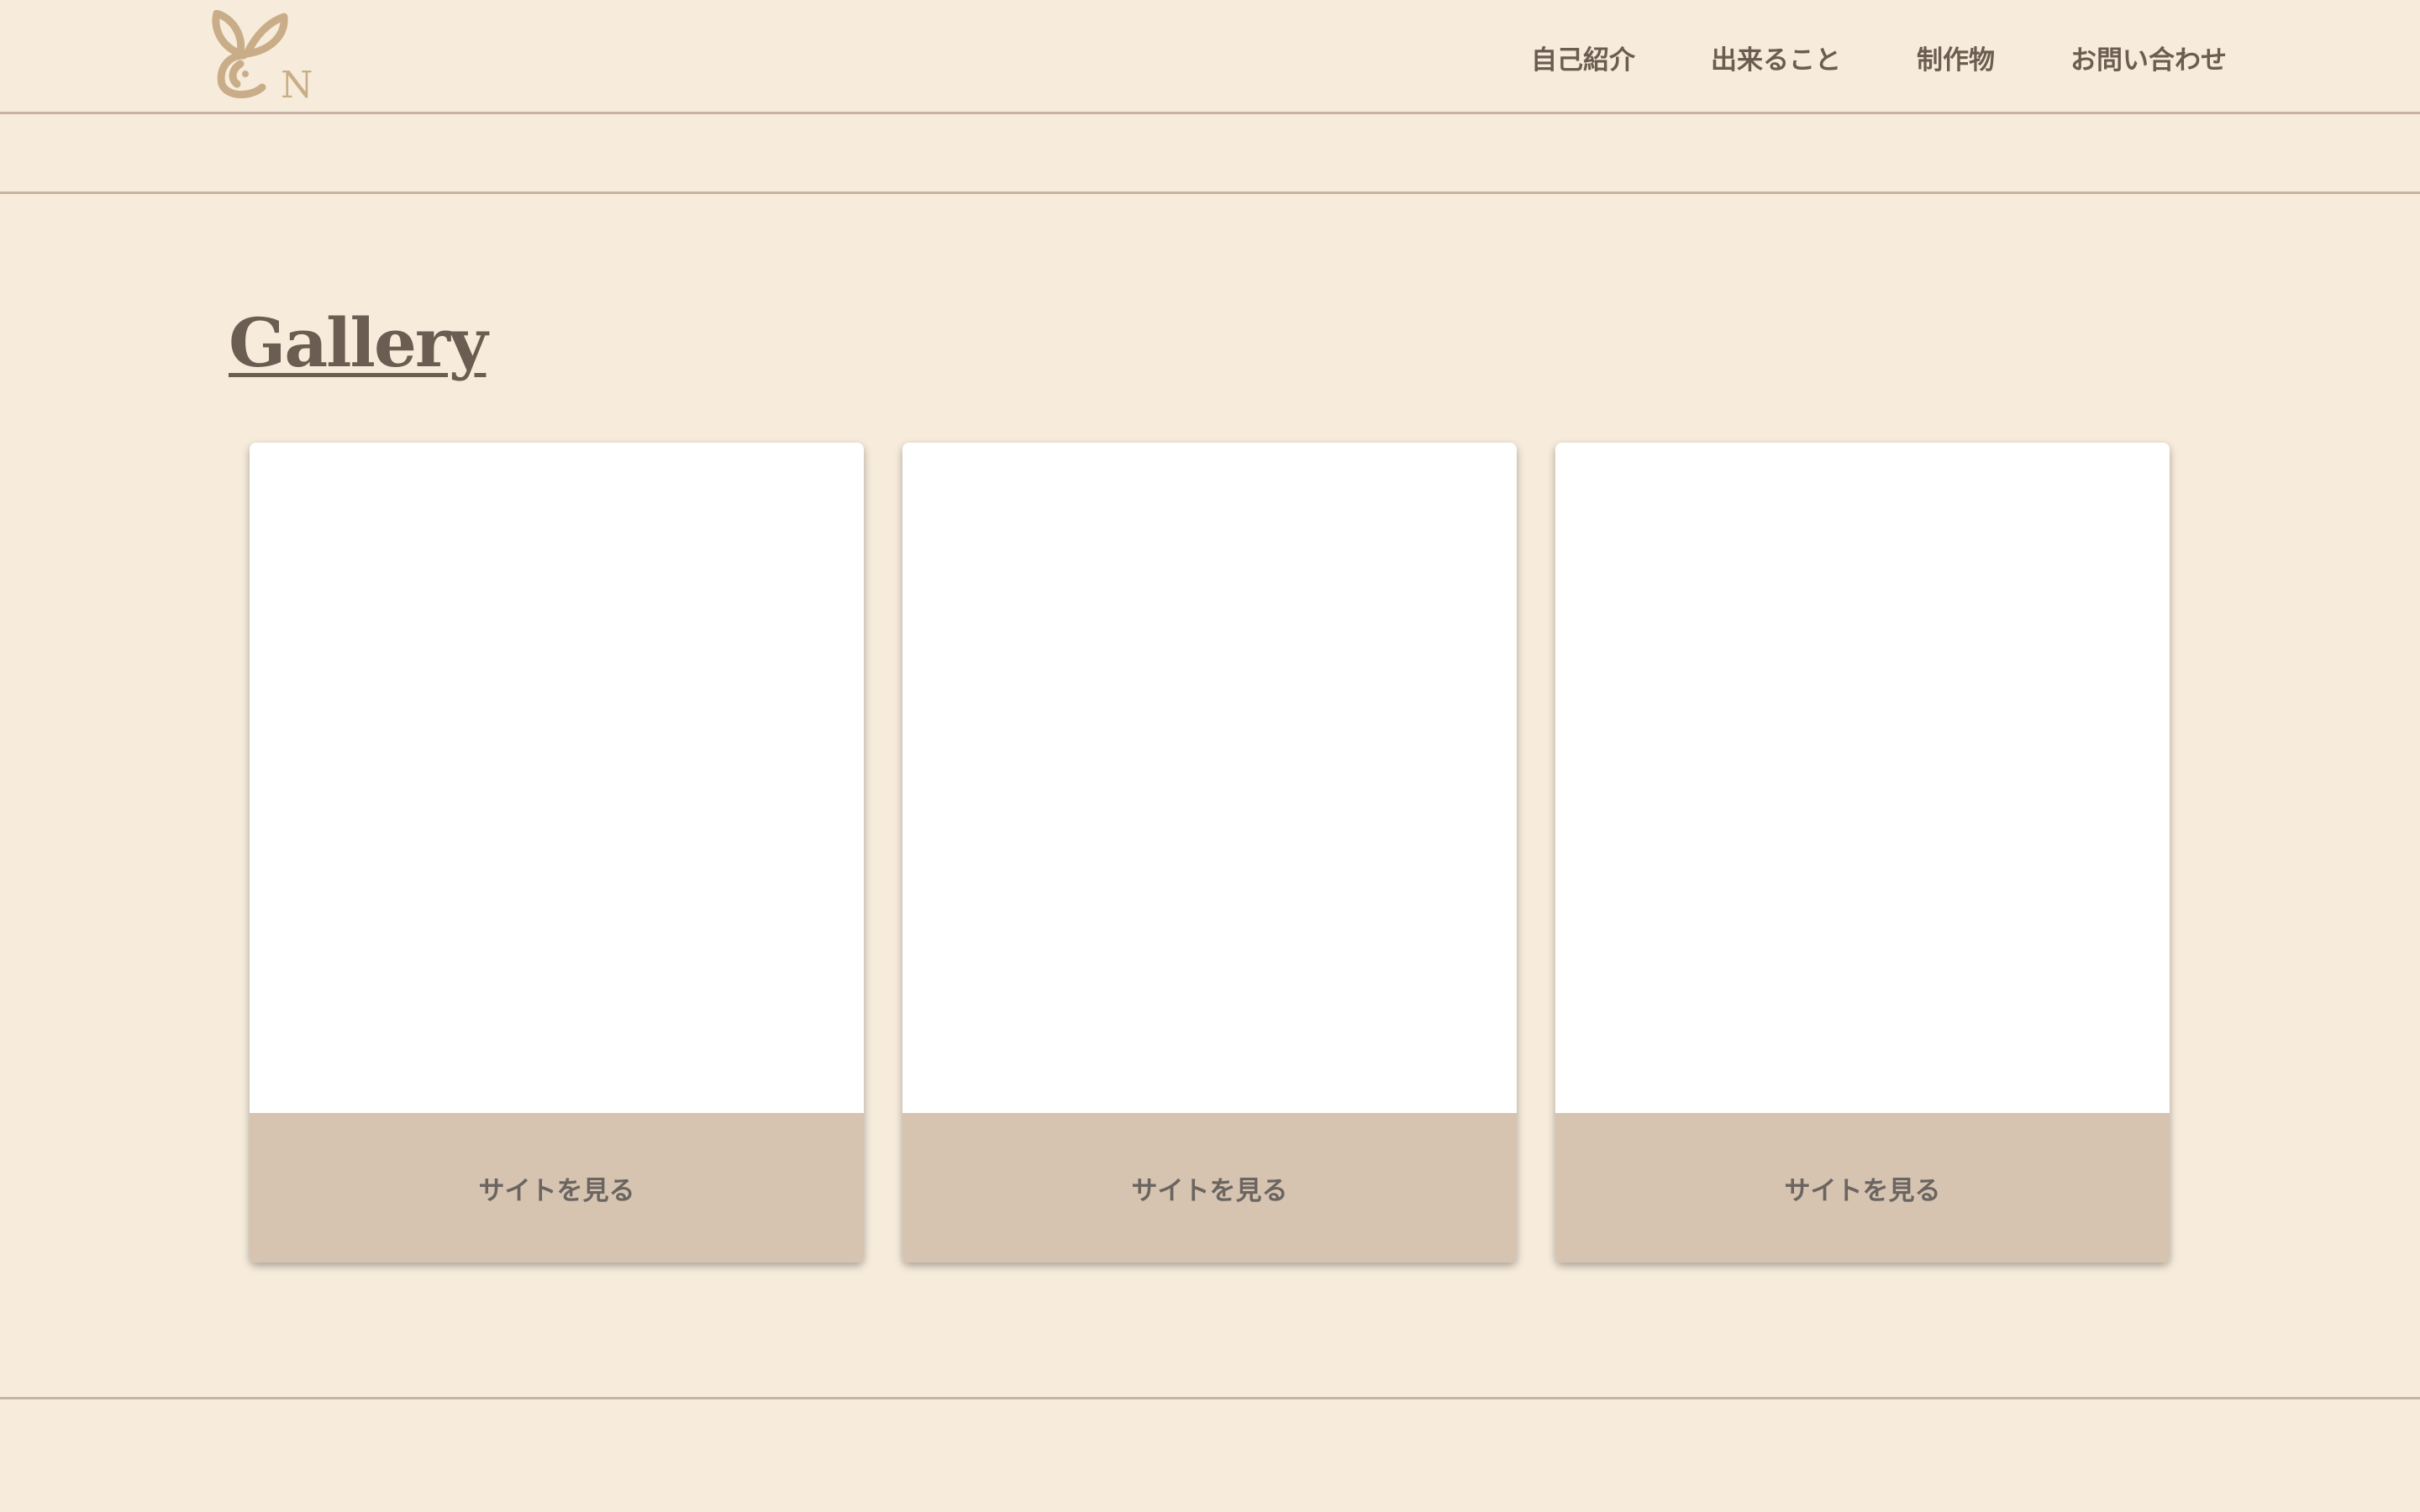 The height and width of the screenshot is (1512, 2420). What do you see at coordinates (358, 342) in the screenshot?
I see `gallery-title: Gallery` at bounding box center [358, 342].